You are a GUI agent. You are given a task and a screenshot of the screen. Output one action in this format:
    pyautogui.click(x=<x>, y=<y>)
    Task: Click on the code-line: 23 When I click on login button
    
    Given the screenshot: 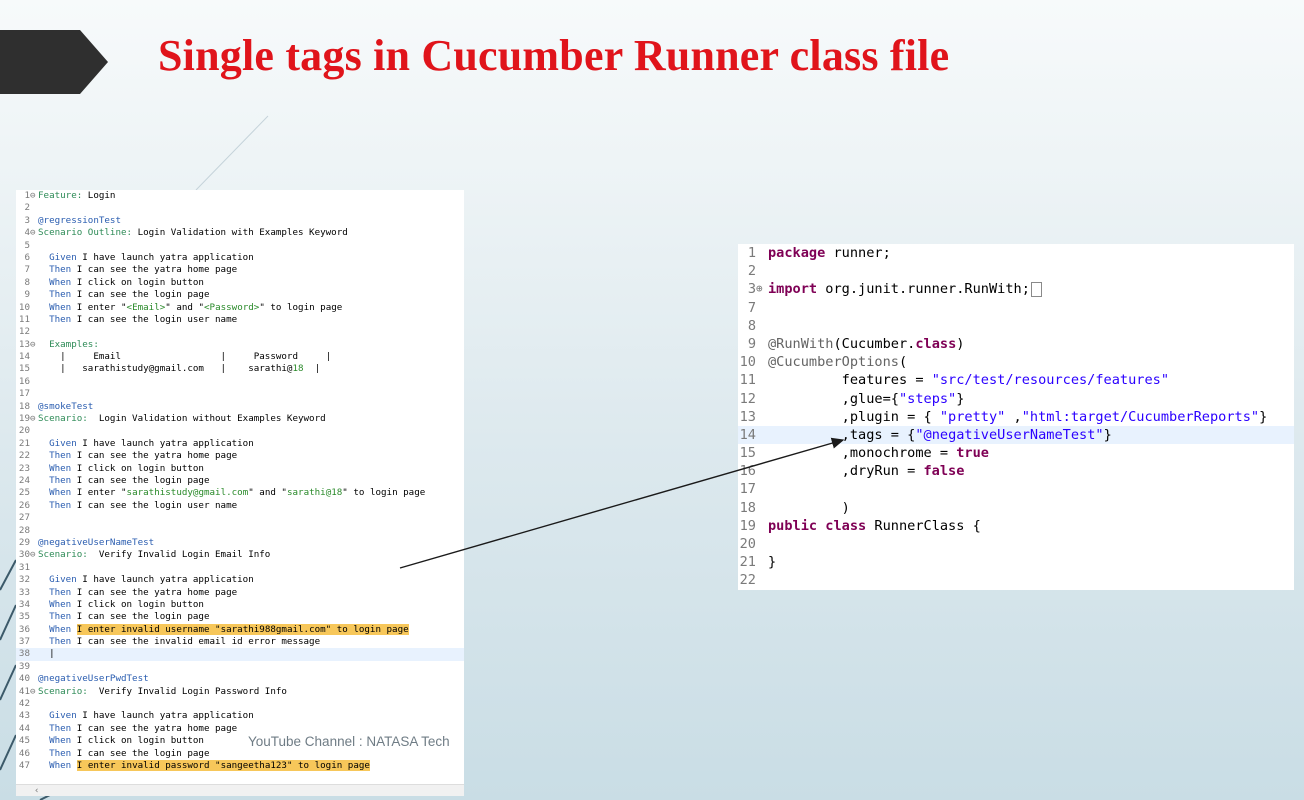 What is the action you would take?
    pyautogui.click(x=240, y=469)
    